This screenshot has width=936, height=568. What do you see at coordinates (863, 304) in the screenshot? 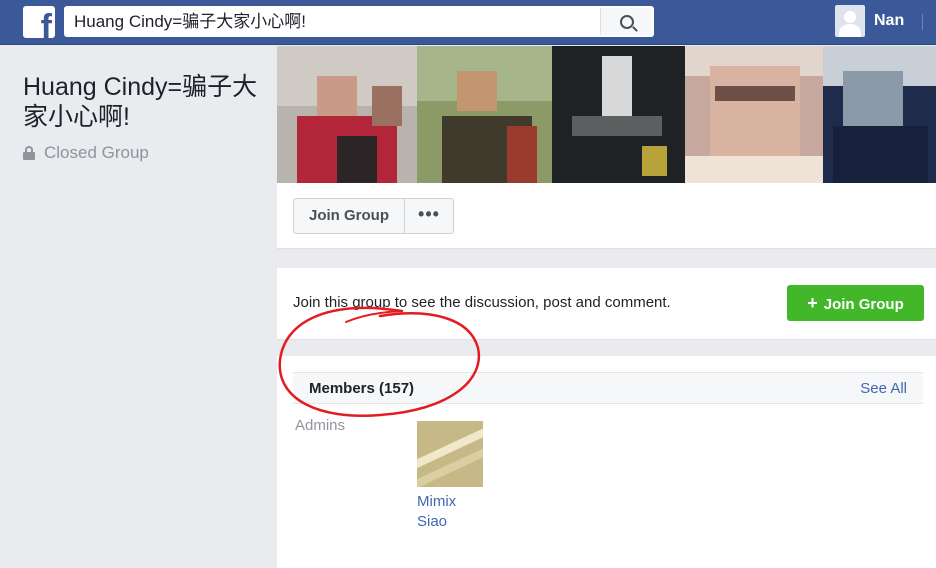
I see `join-group-primary-label: Join Group` at bounding box center [863, 304].